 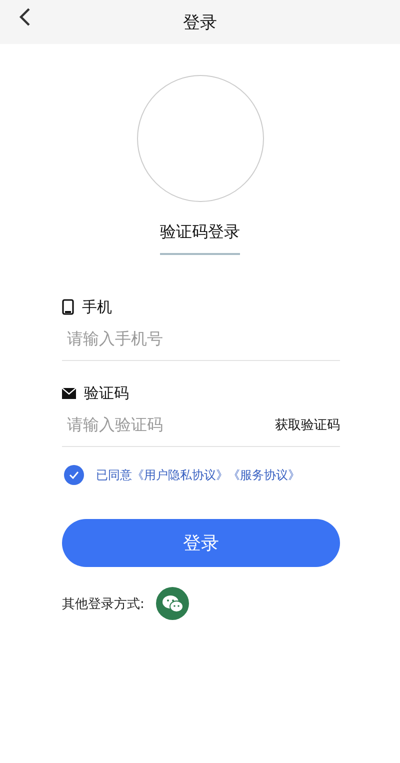 What do you see at coordinates (307, 425) in the screenshot?
I see `get-code-button: 获取验证码` at bounding box center [307, 425].